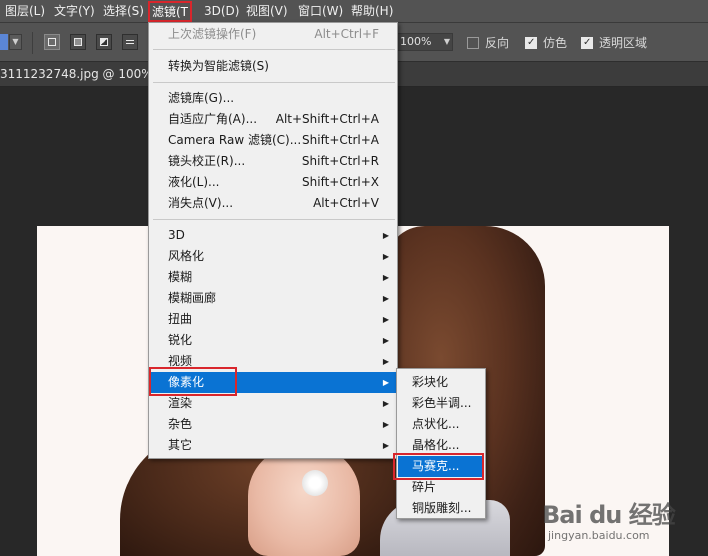 This screenshot has height=556, width=708. What do you see at coordinates (273, 203) in the screenshot?
I see `menu-item-vanishing-point: 消失点(V)... Alt+Ctrl+V` at bounding box center [273, 203].